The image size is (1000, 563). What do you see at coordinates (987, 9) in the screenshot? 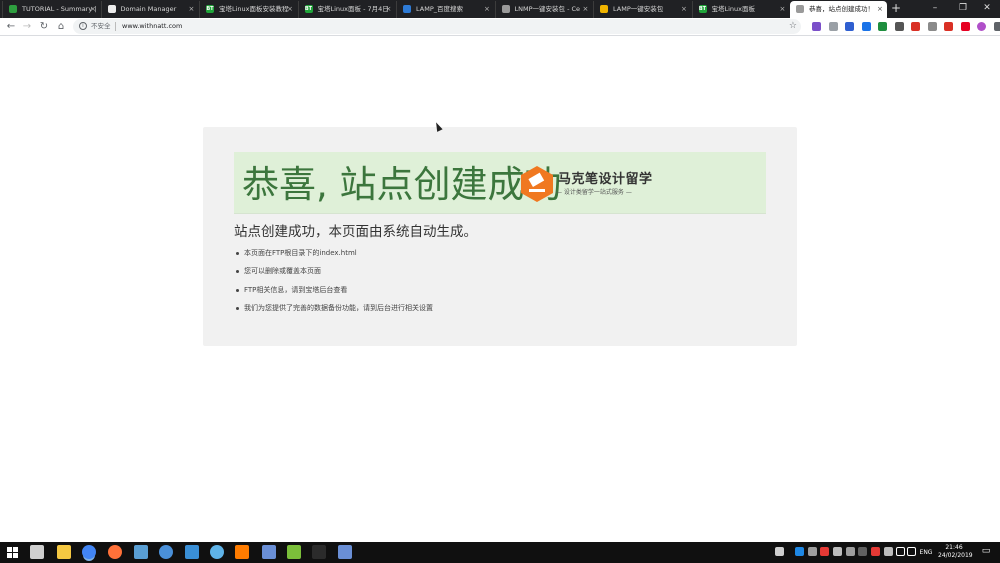
I see `close-window-button: ✕` at bounding box center [987, 9].